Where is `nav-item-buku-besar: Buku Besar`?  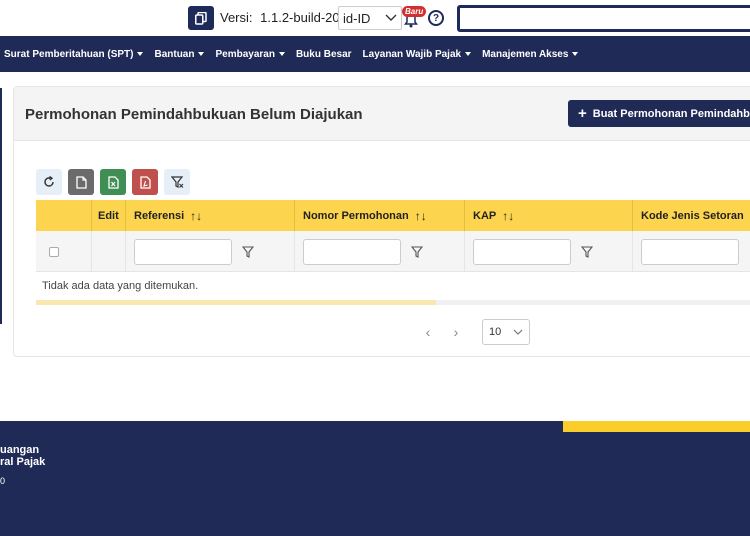
nav-item-buku-besar: Buku Besar is located at coordinates (324, 54).